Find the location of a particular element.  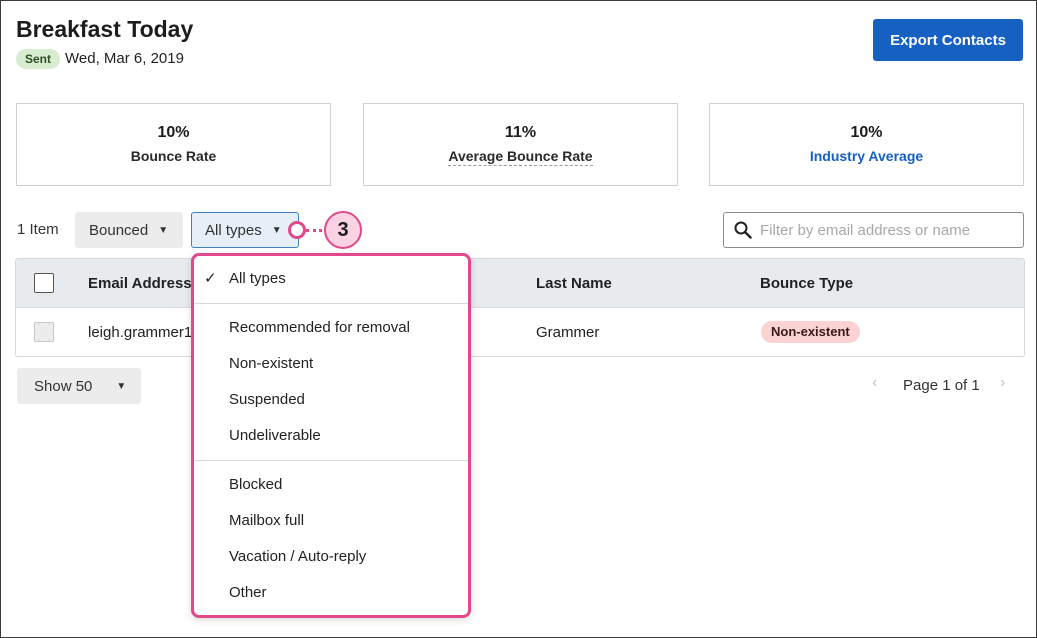

search-input is located at coordinates (885, 230).